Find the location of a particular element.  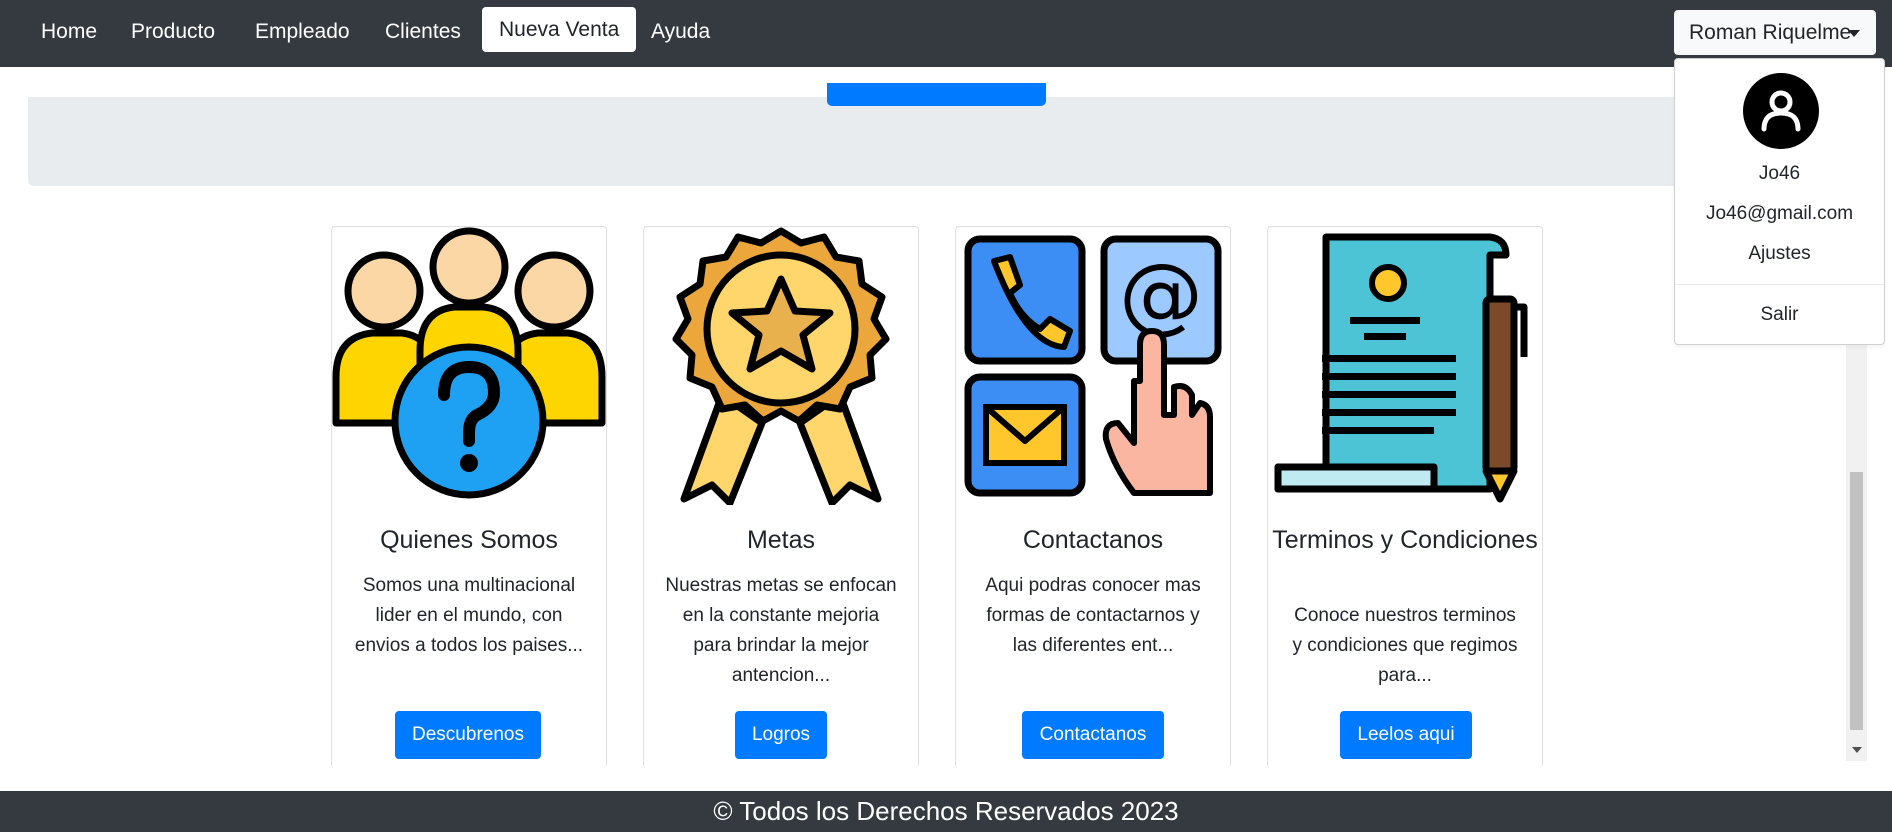

footer-text: © Todos los Derechos Reservados 2023 is located at coordinates (946, 811).